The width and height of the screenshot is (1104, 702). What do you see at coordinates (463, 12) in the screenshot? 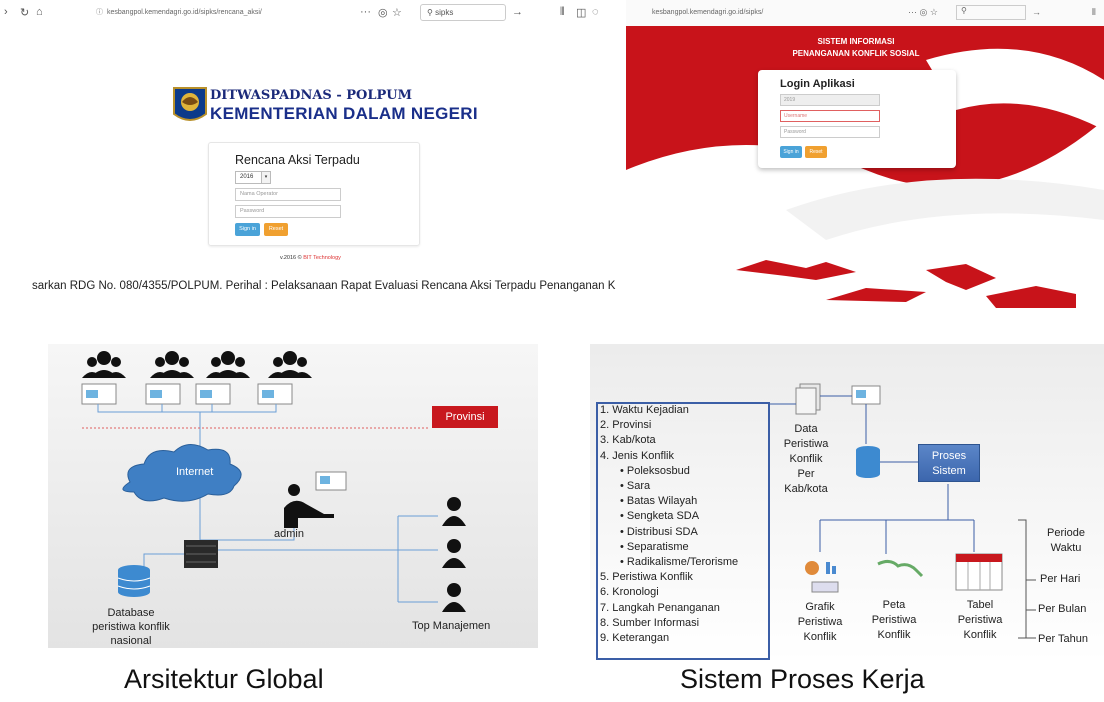
I see `search-input: ⚲ sipks` at bounding box center [463, 12].